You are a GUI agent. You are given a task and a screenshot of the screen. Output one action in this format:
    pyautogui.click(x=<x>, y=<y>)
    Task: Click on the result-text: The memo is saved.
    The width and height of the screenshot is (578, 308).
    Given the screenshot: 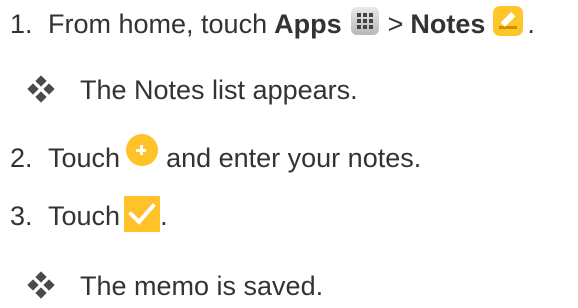 What is the action you would take?
    pyautogui.click(x=202, y=285)
    